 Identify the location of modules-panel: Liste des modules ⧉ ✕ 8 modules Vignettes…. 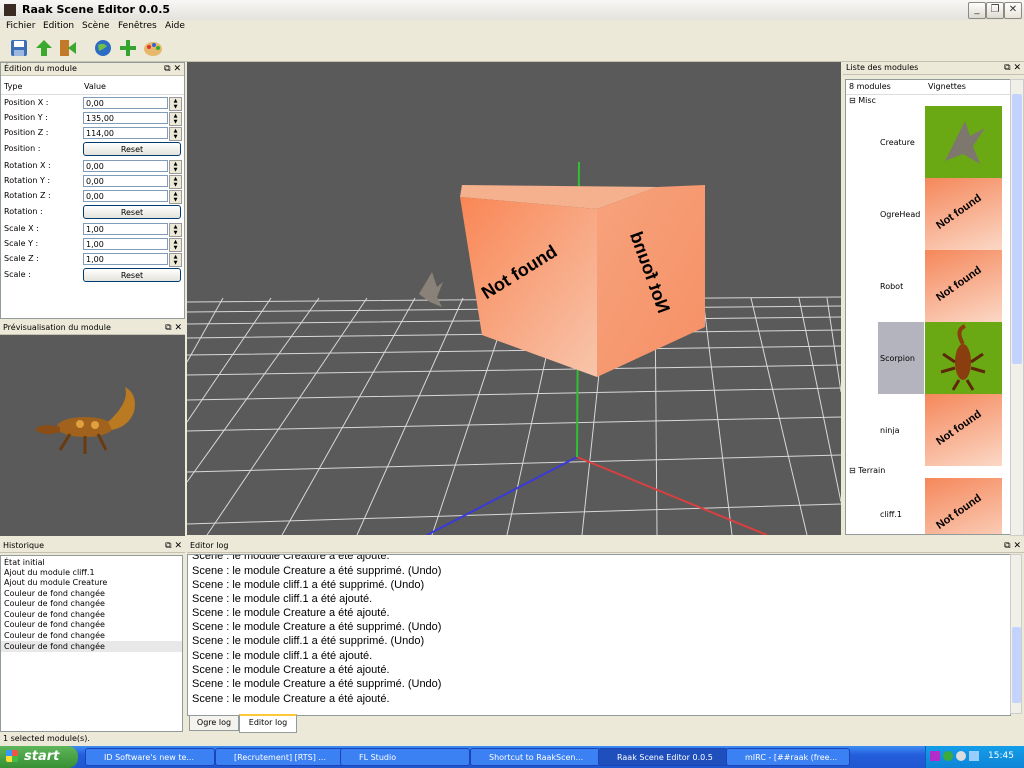
(933, 299).